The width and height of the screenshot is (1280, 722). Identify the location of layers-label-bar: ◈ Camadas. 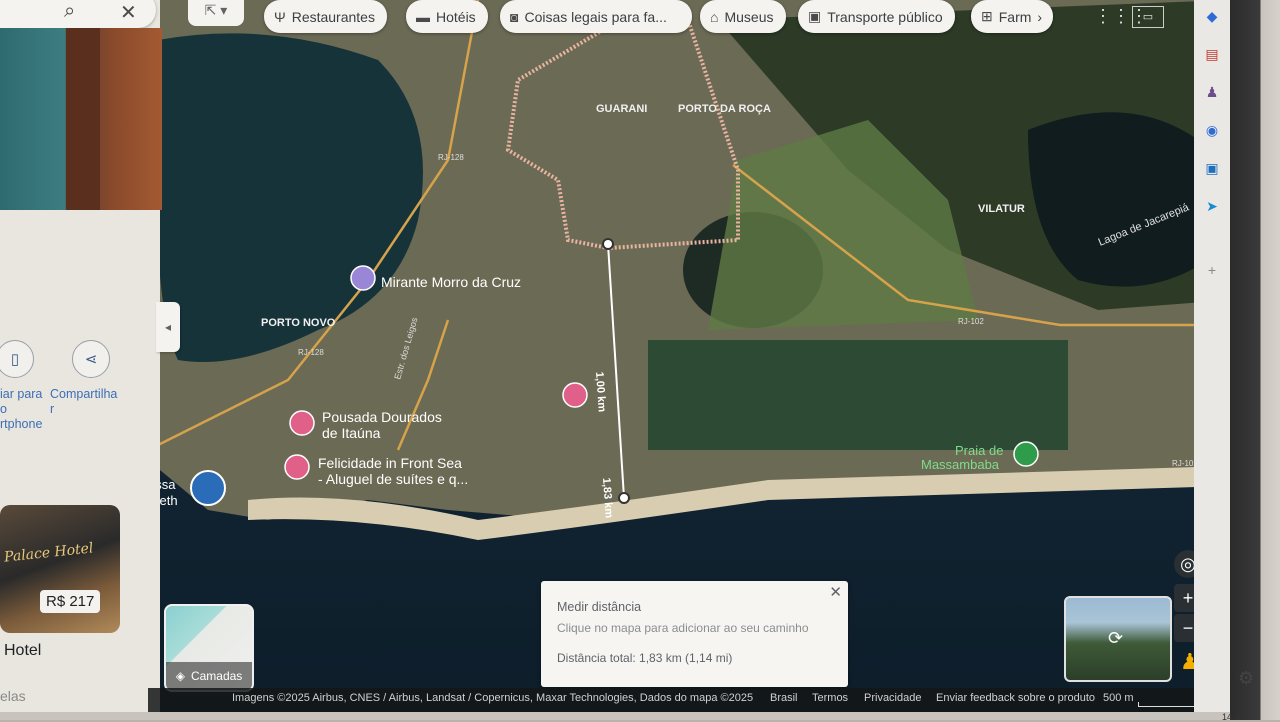
(209, 676).